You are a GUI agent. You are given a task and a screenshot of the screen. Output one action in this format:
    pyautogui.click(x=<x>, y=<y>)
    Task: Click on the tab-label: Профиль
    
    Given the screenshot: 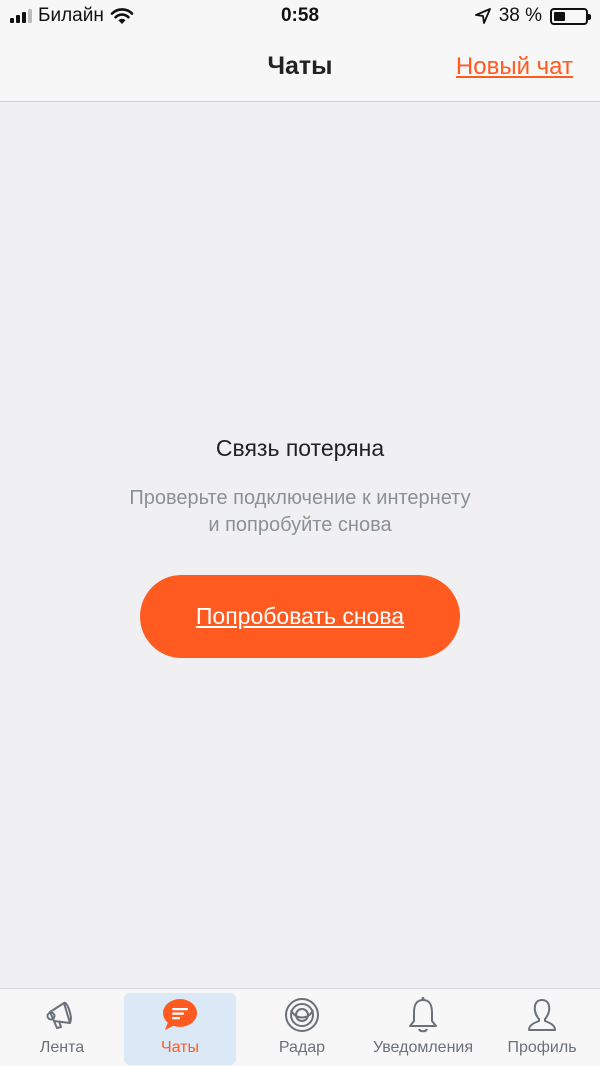 What is the action you would take?
    pyautogui.click(x=542, y=1047)
    